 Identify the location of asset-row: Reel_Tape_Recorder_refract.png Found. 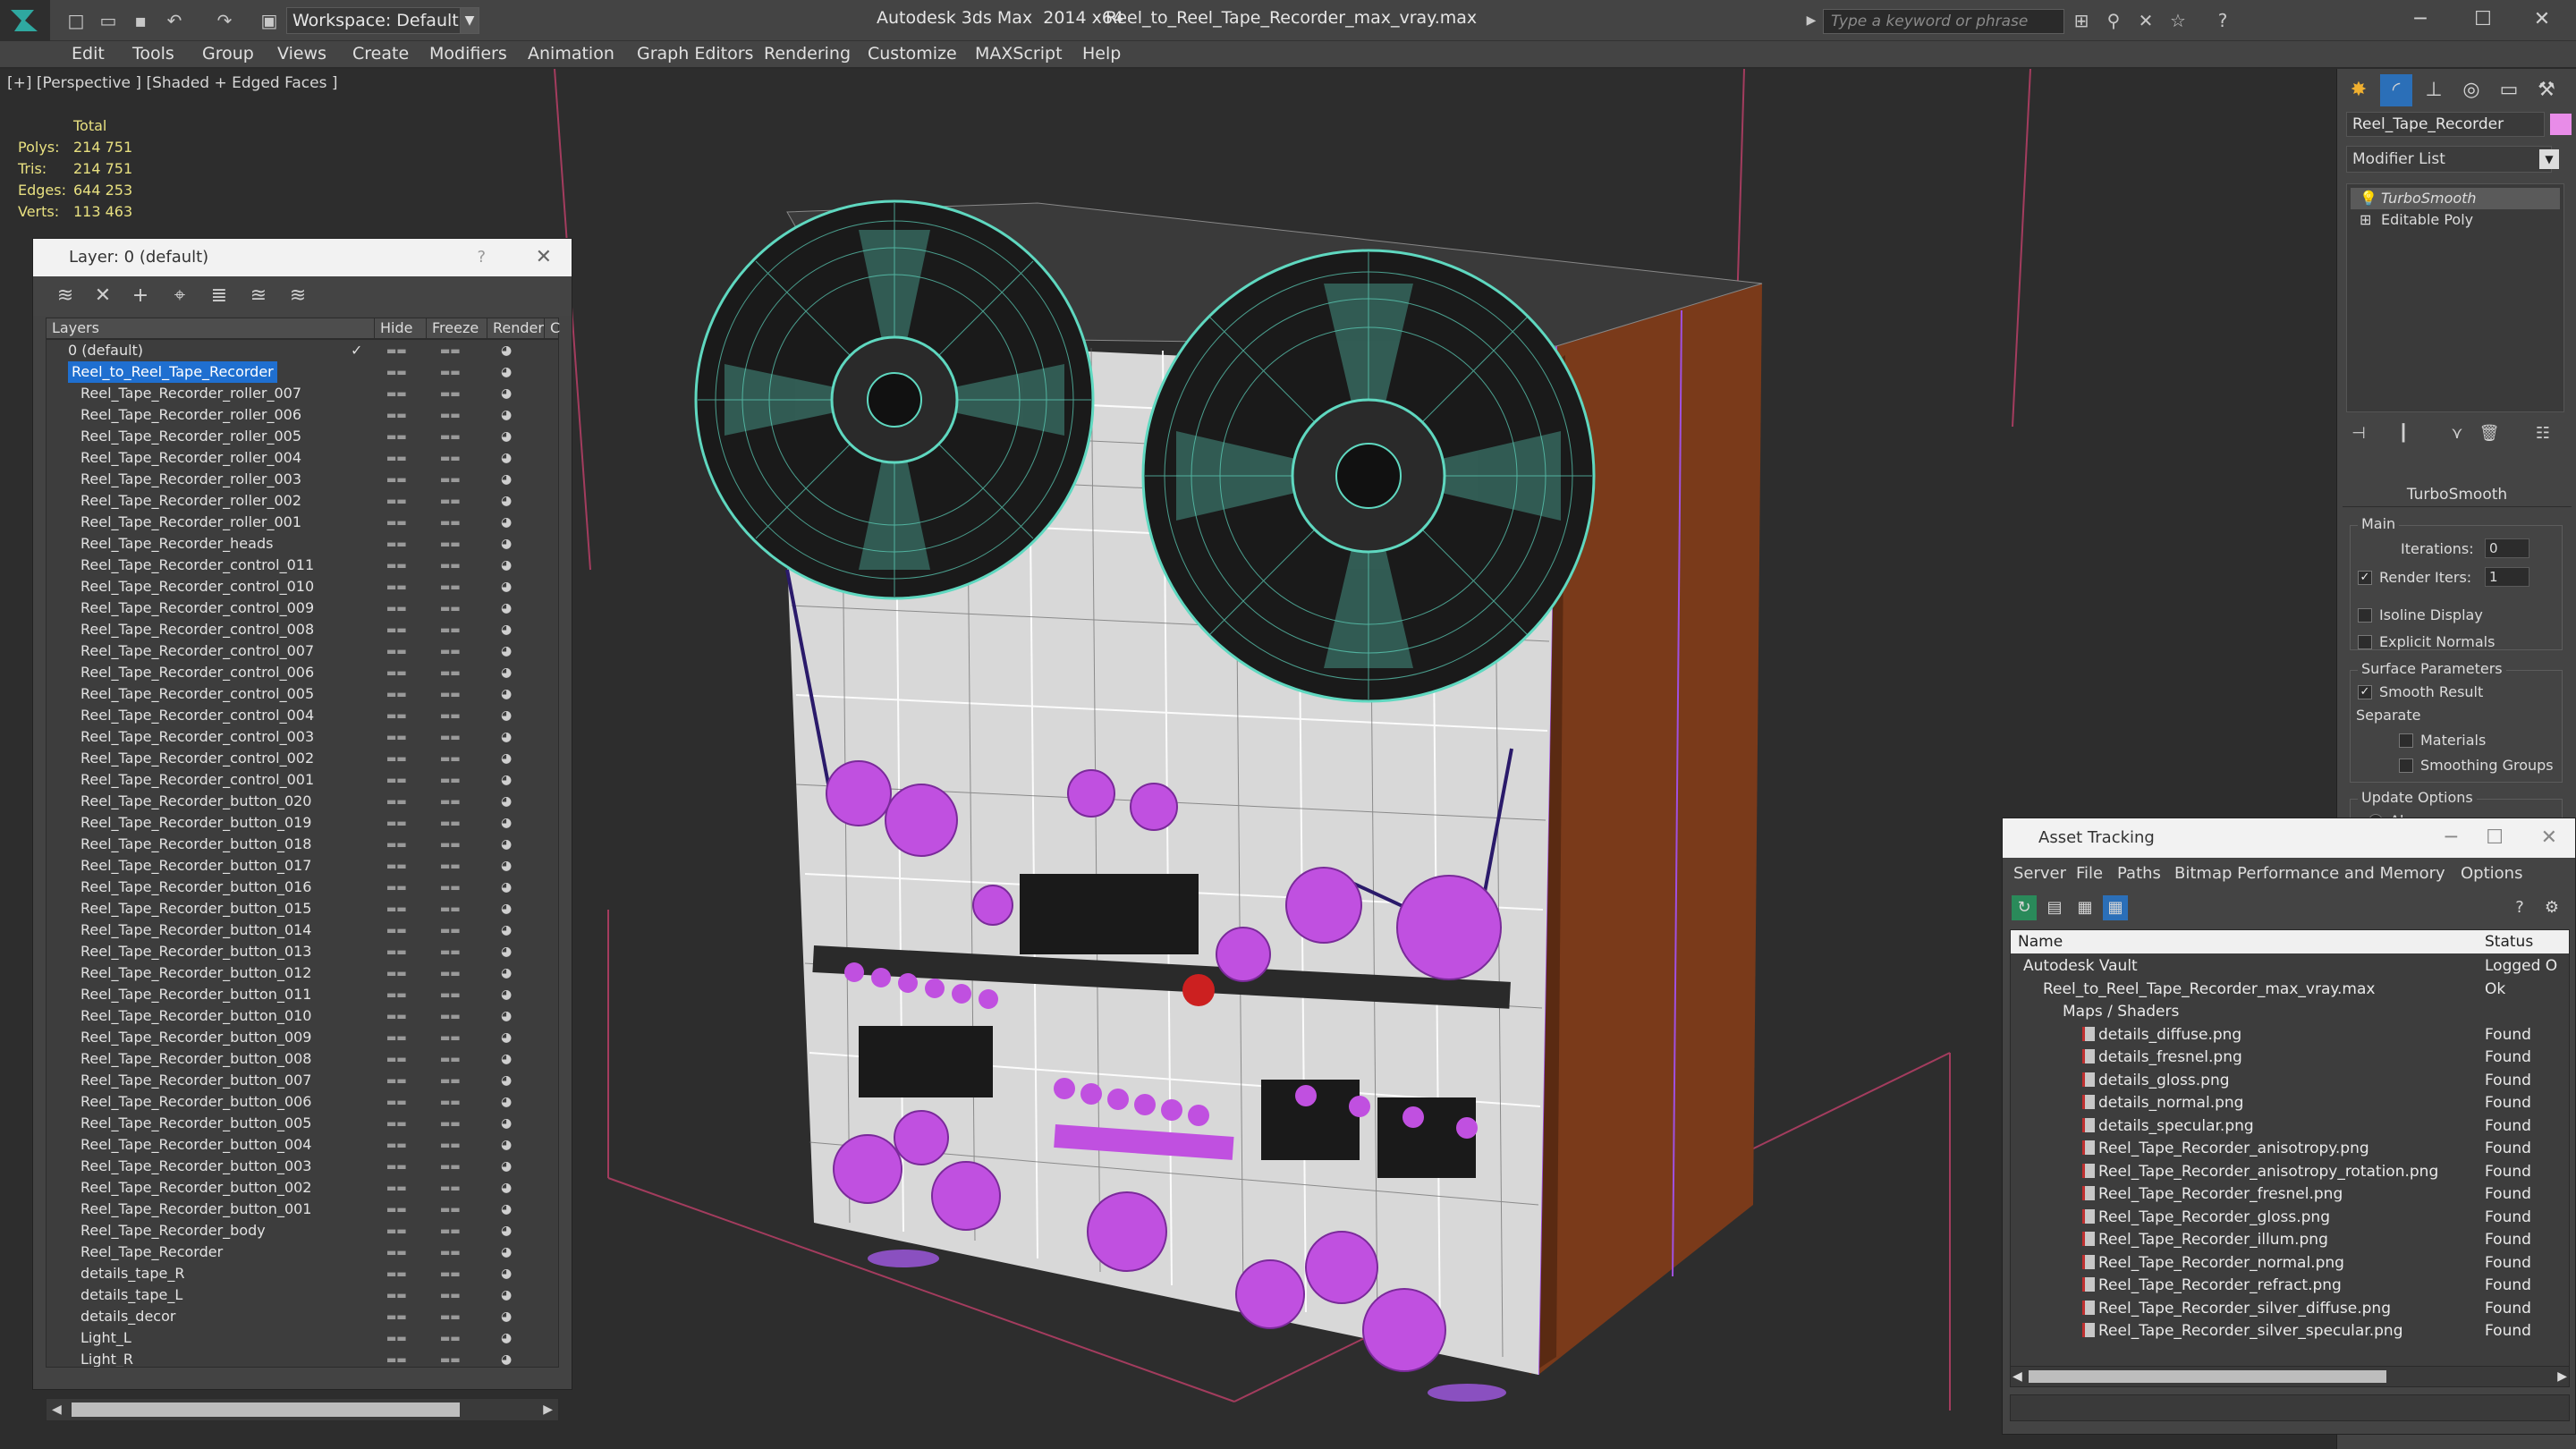
(2290, 1286).